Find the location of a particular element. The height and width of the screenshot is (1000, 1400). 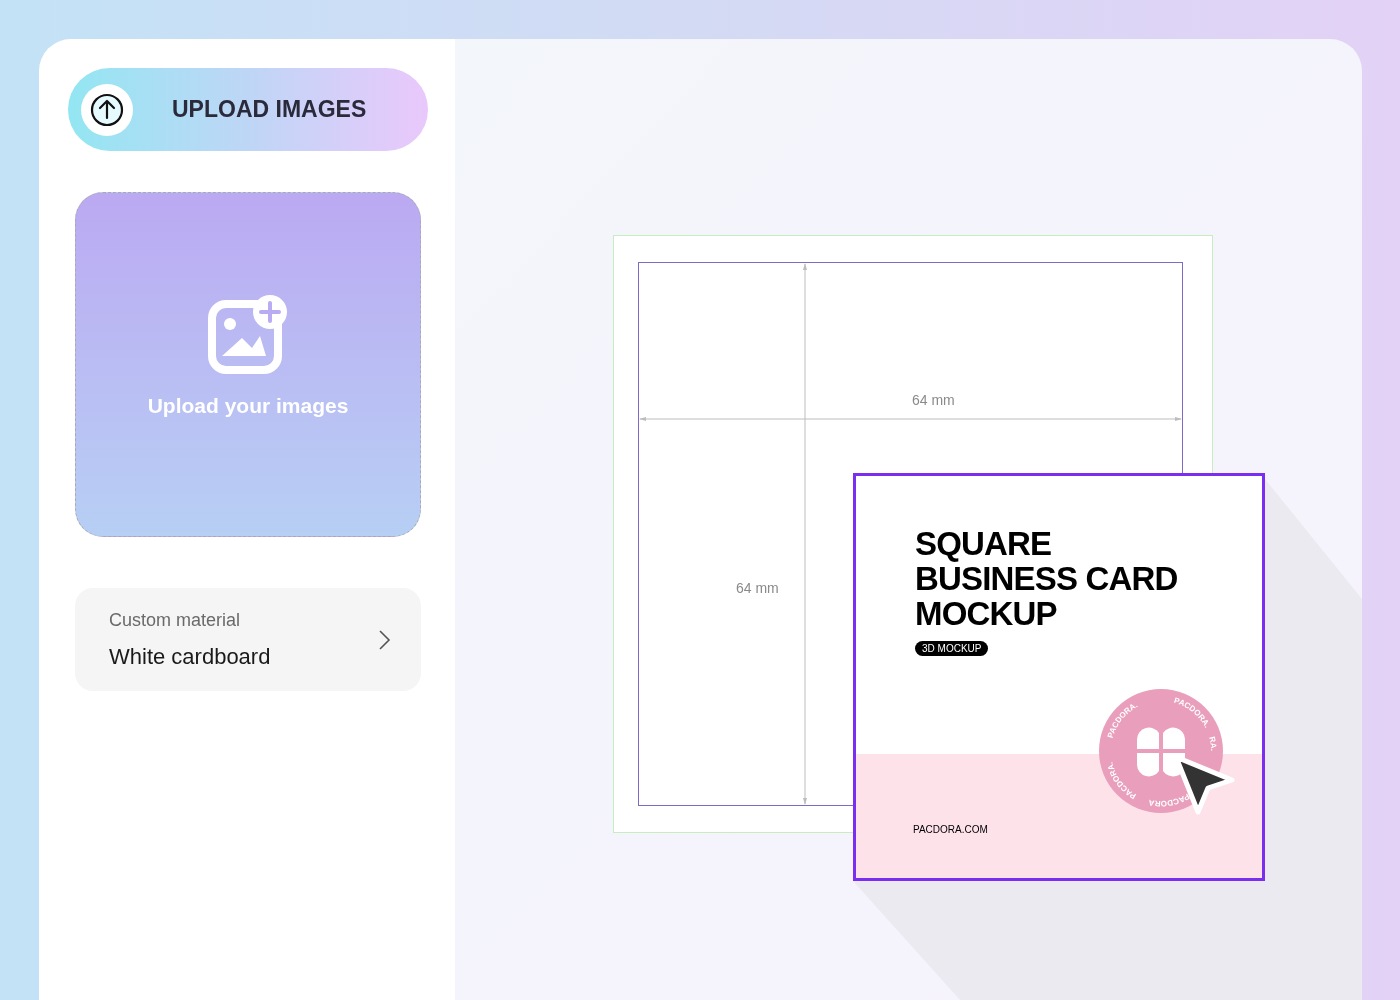

card-title-line: SQUARE is located at coordinates (984, 543).